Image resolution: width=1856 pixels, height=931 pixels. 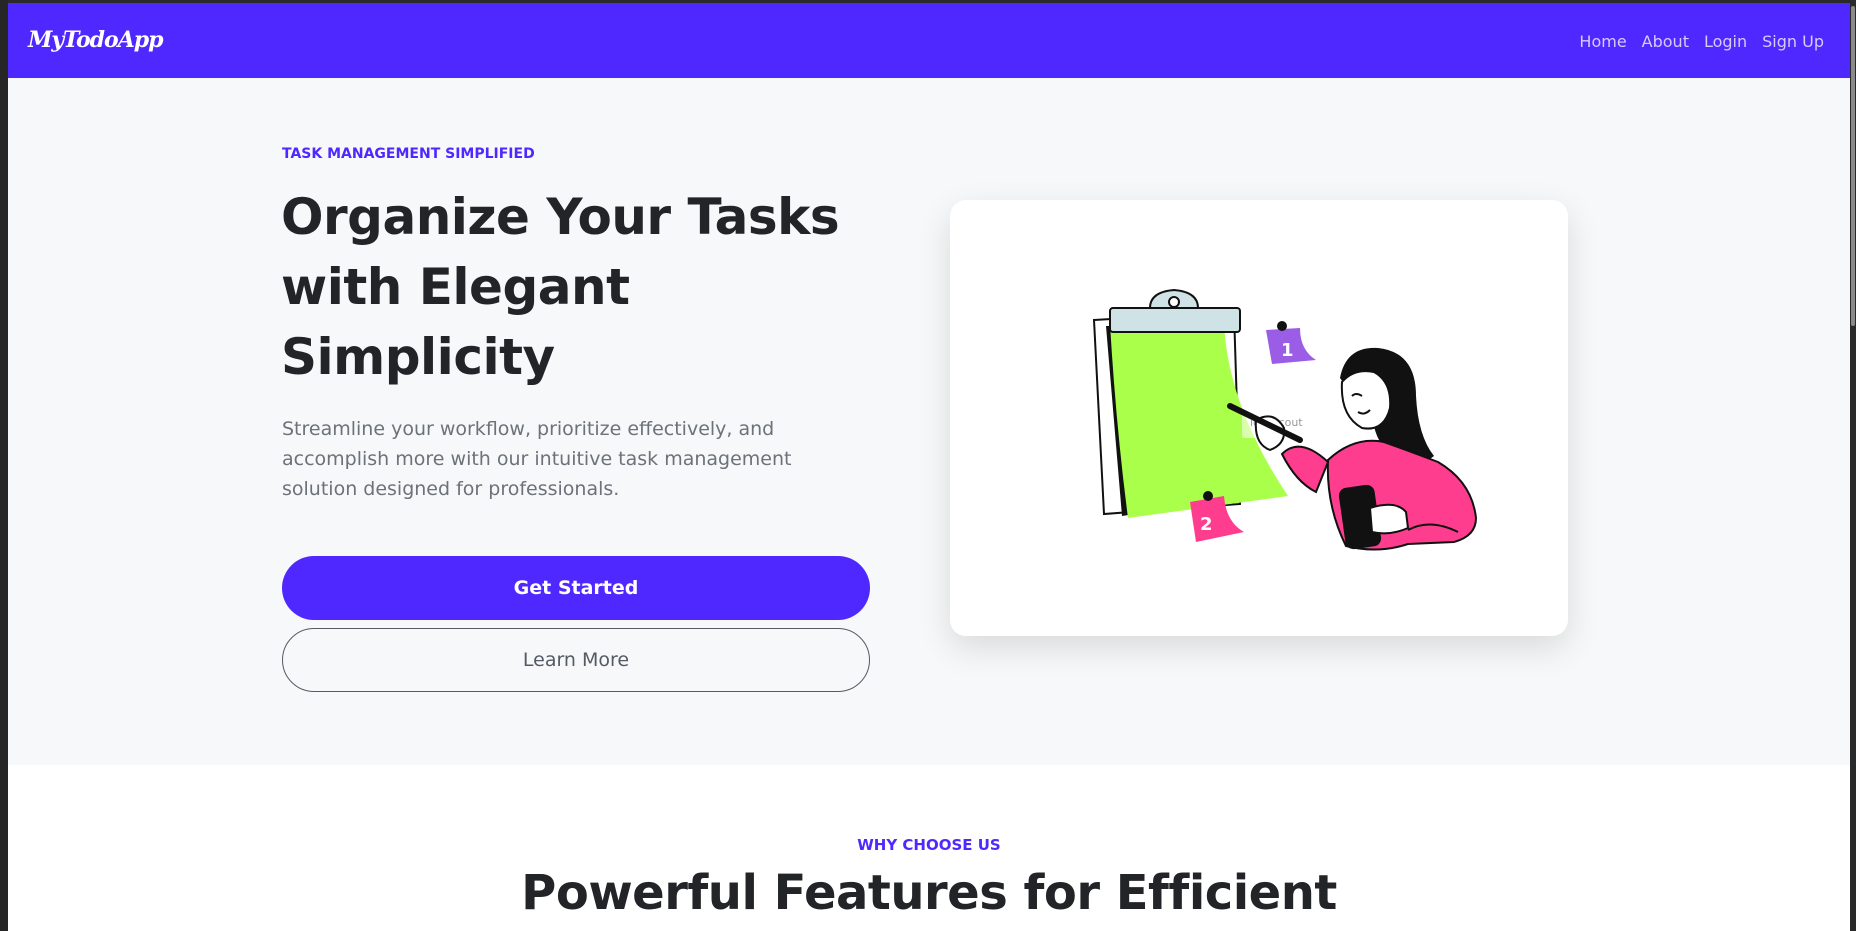 I want to click on nav-link-signup: Sign Up, so click(x=1793, y=41).